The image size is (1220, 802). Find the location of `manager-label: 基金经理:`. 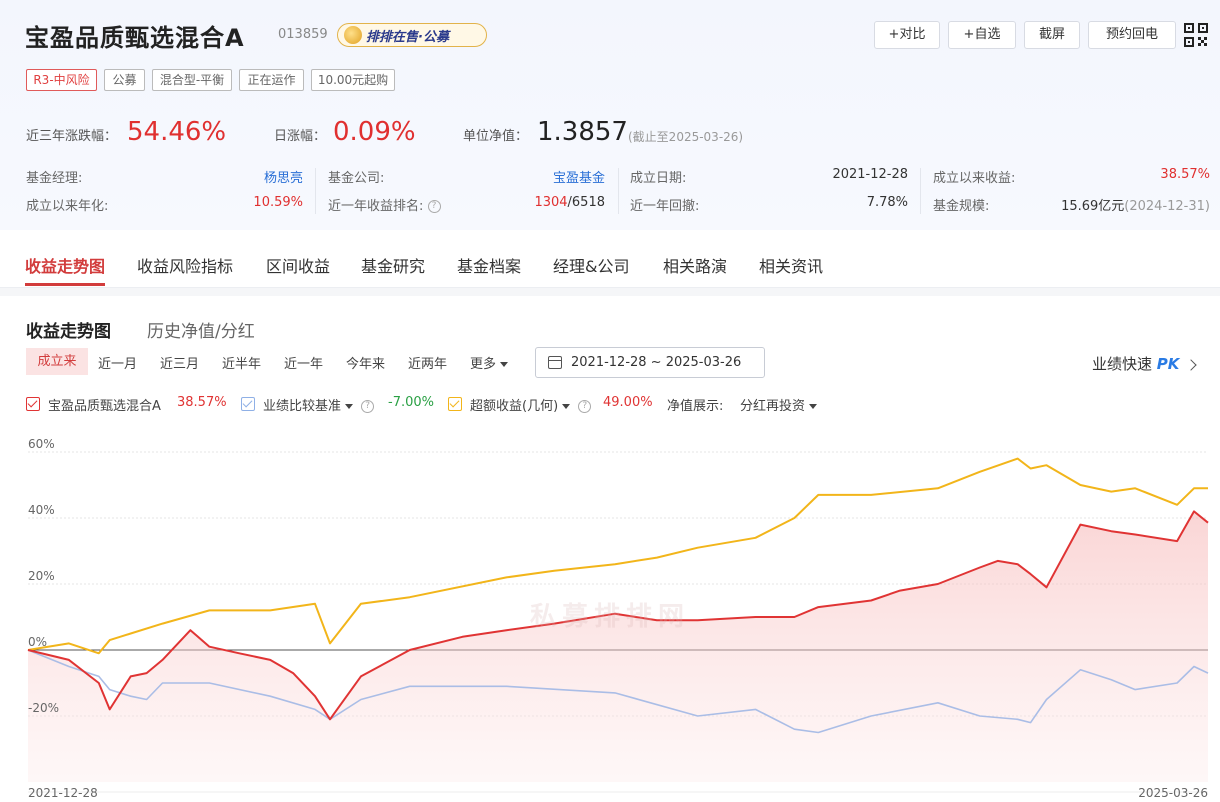

manager-label: 基金经理: is located at coordinates (54, 178).